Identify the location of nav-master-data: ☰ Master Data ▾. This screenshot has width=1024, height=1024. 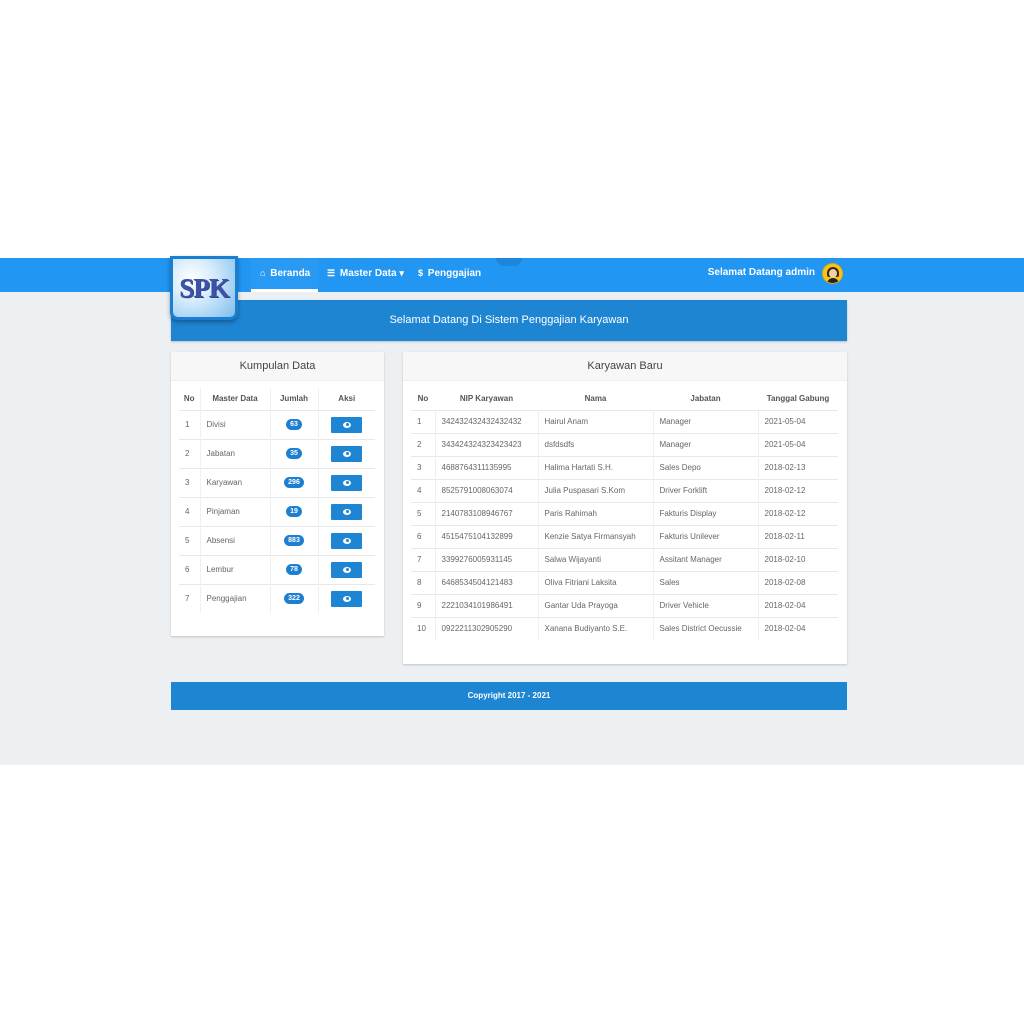
(366, 275).